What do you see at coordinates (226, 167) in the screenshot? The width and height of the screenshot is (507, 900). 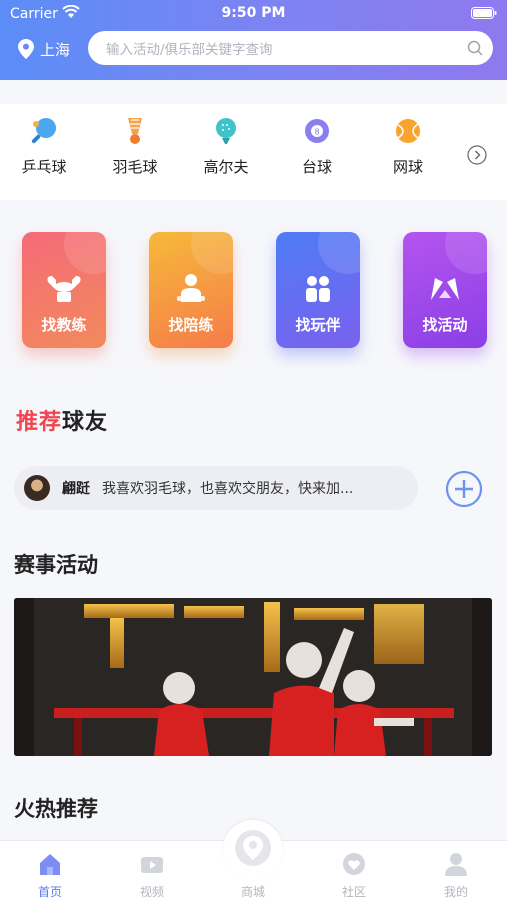 I see `category-label: 高尔夫` at bounding box center [226, 167].